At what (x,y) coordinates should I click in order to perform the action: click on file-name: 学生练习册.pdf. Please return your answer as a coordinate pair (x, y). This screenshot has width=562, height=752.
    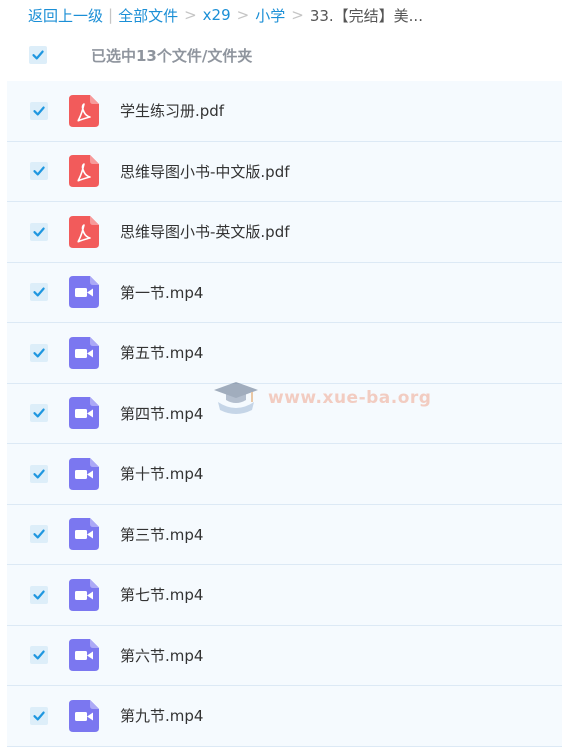
    Looking at the image, I should click on (172, 110).